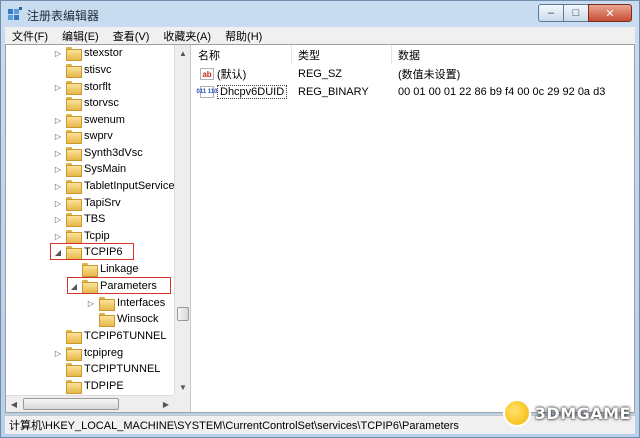  What do you see at coordinates (14, 404) in the screenshot?
I see `scroll-left-icon: ◀` at bounding box center [14, 404].